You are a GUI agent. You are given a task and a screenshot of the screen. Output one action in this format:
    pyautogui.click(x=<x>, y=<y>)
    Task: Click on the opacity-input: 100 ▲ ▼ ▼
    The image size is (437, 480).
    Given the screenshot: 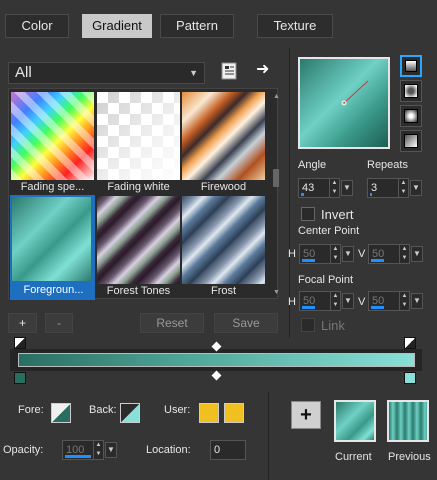 What is the action you would take?
    pyautogui.click(x=89, y=450)
    